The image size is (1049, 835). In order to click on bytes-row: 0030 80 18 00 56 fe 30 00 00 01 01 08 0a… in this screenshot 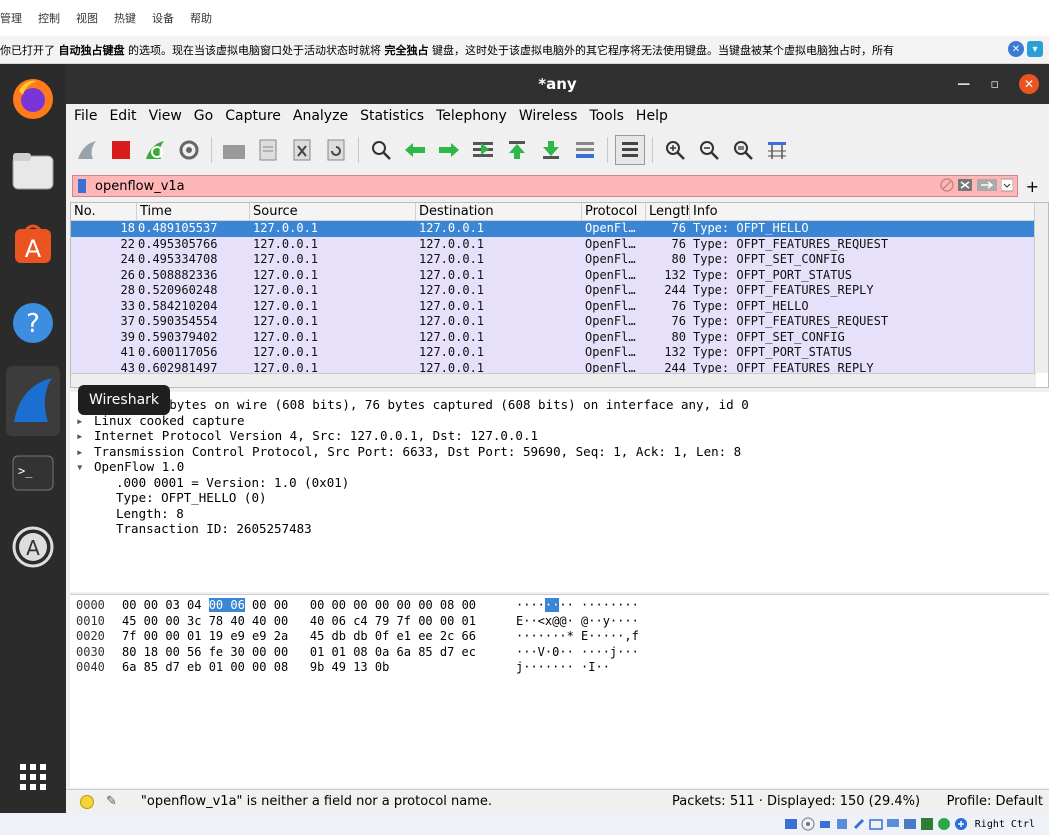, I will do `click(559, 653)`.